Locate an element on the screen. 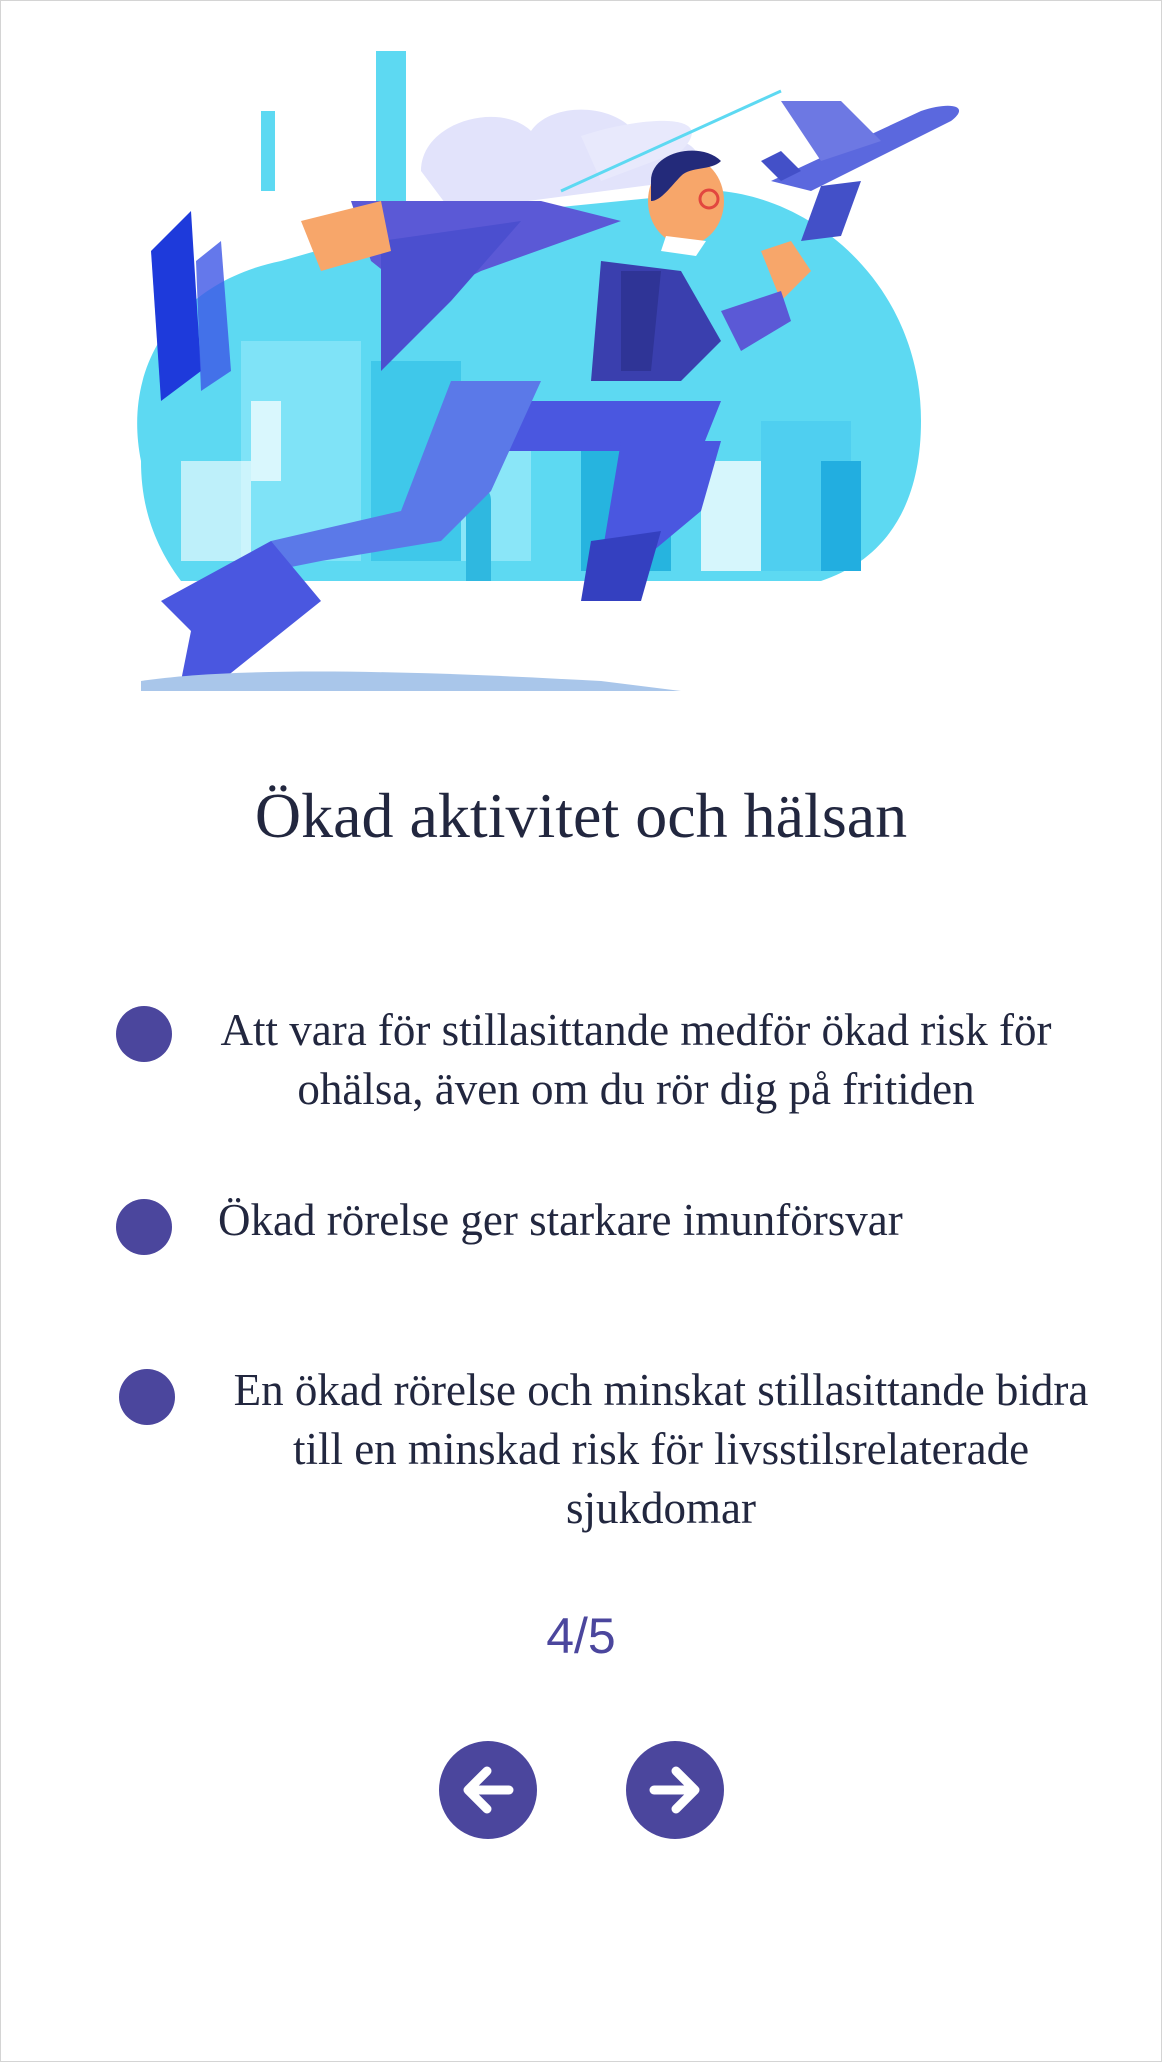 This screenshot has width=1162, height=2062. arrow-left-icon is located at coordinates (488, 1790).